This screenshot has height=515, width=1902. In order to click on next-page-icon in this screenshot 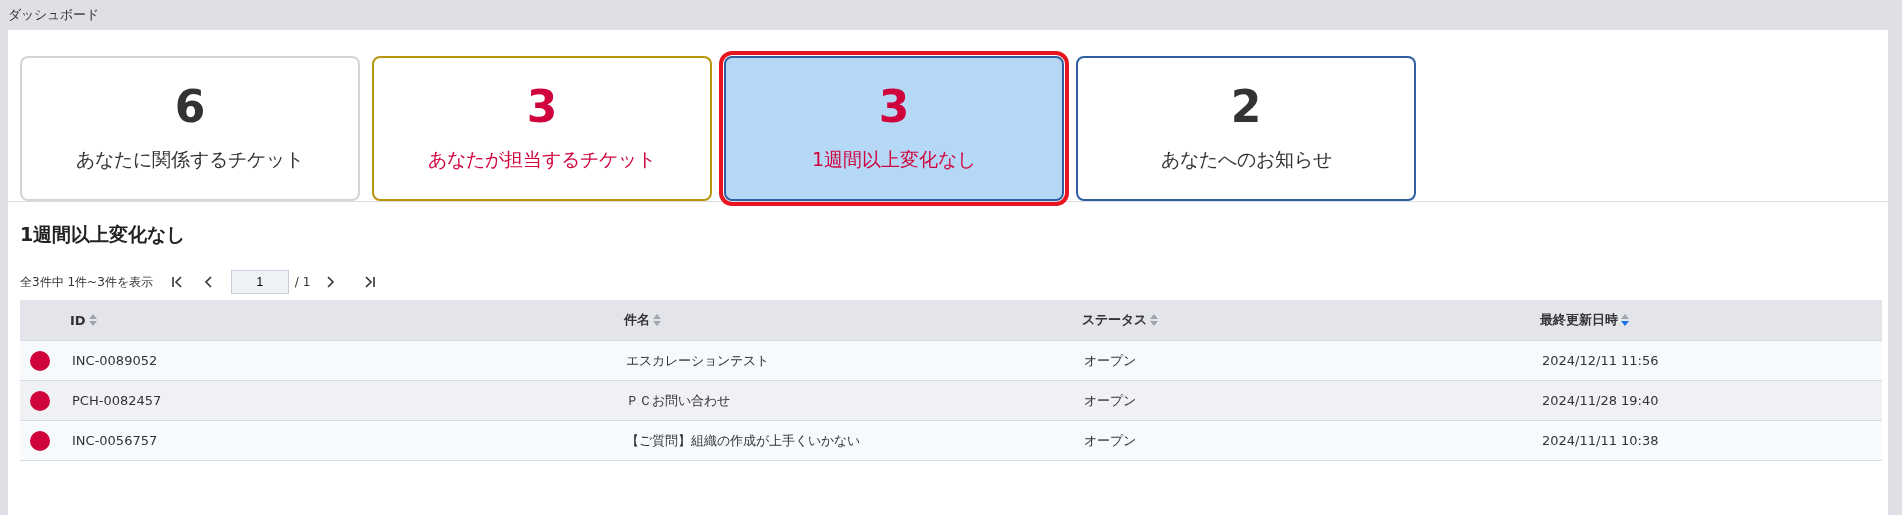, I will do `click(330, 282)`.